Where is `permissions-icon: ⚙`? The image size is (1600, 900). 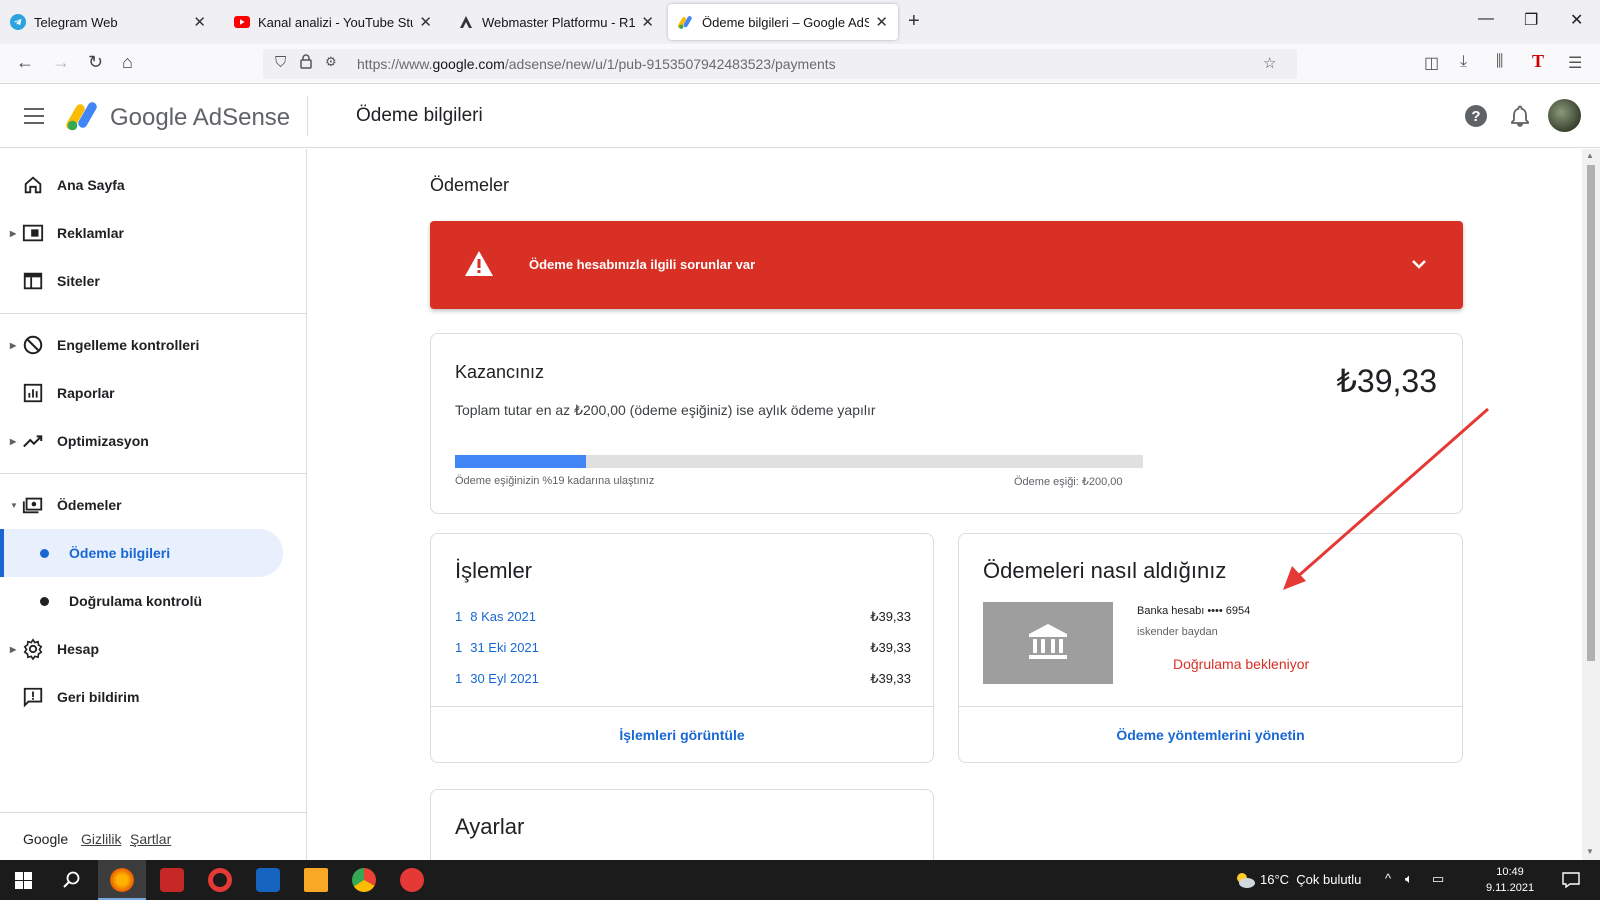 permissions-icon: ⚙ is located at coordinates (331, 62).